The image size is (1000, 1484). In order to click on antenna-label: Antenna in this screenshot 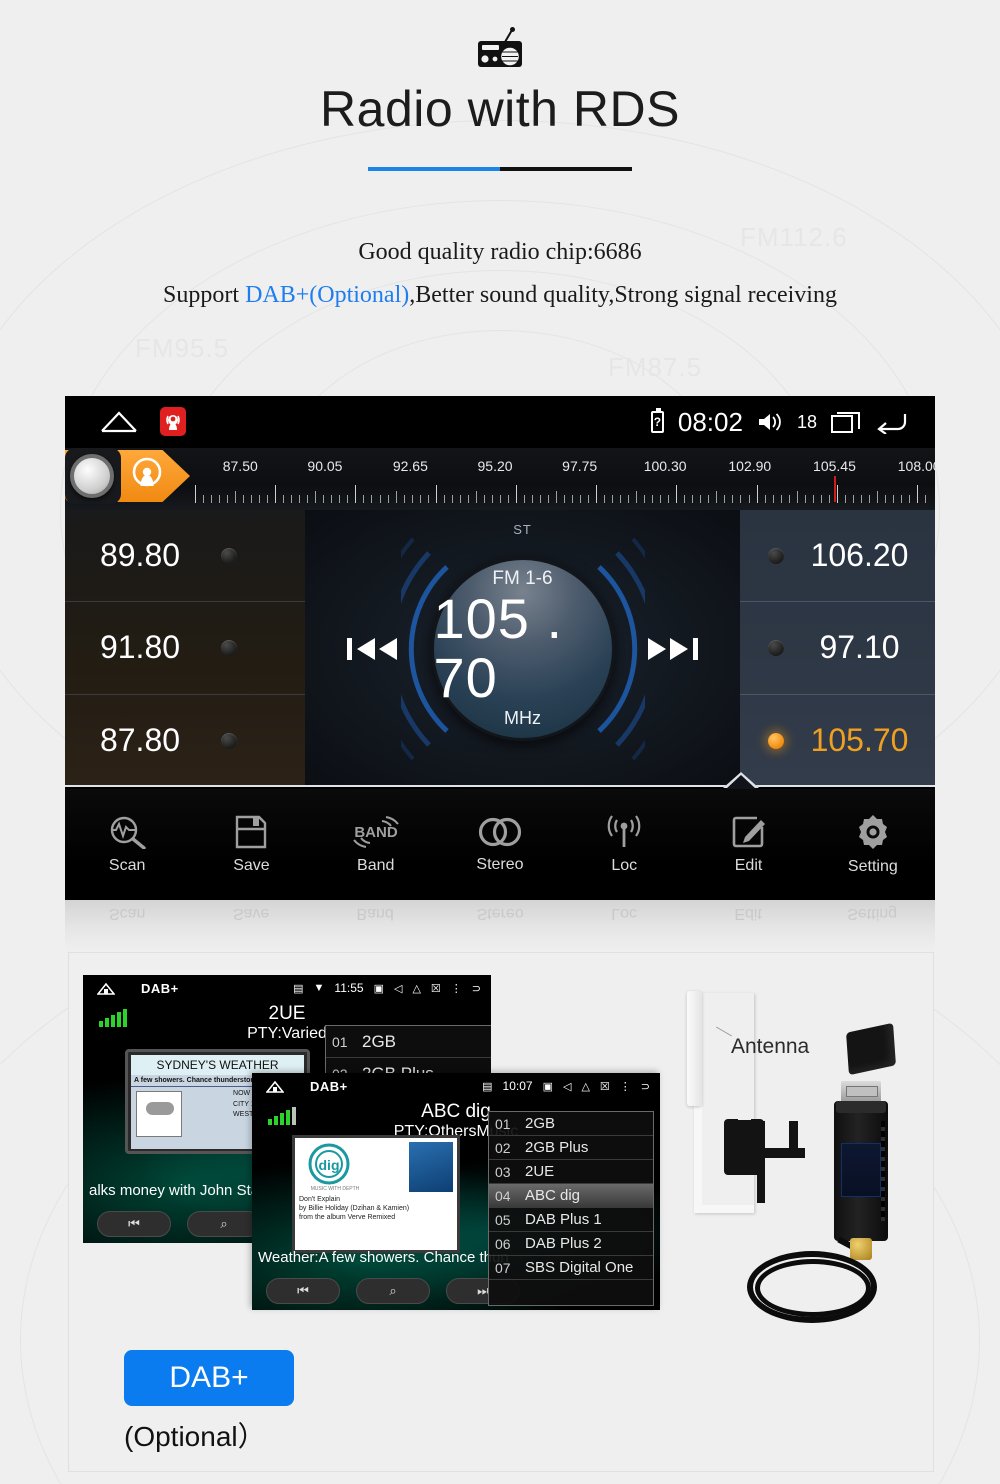, I will do `click(770, 1046)`.